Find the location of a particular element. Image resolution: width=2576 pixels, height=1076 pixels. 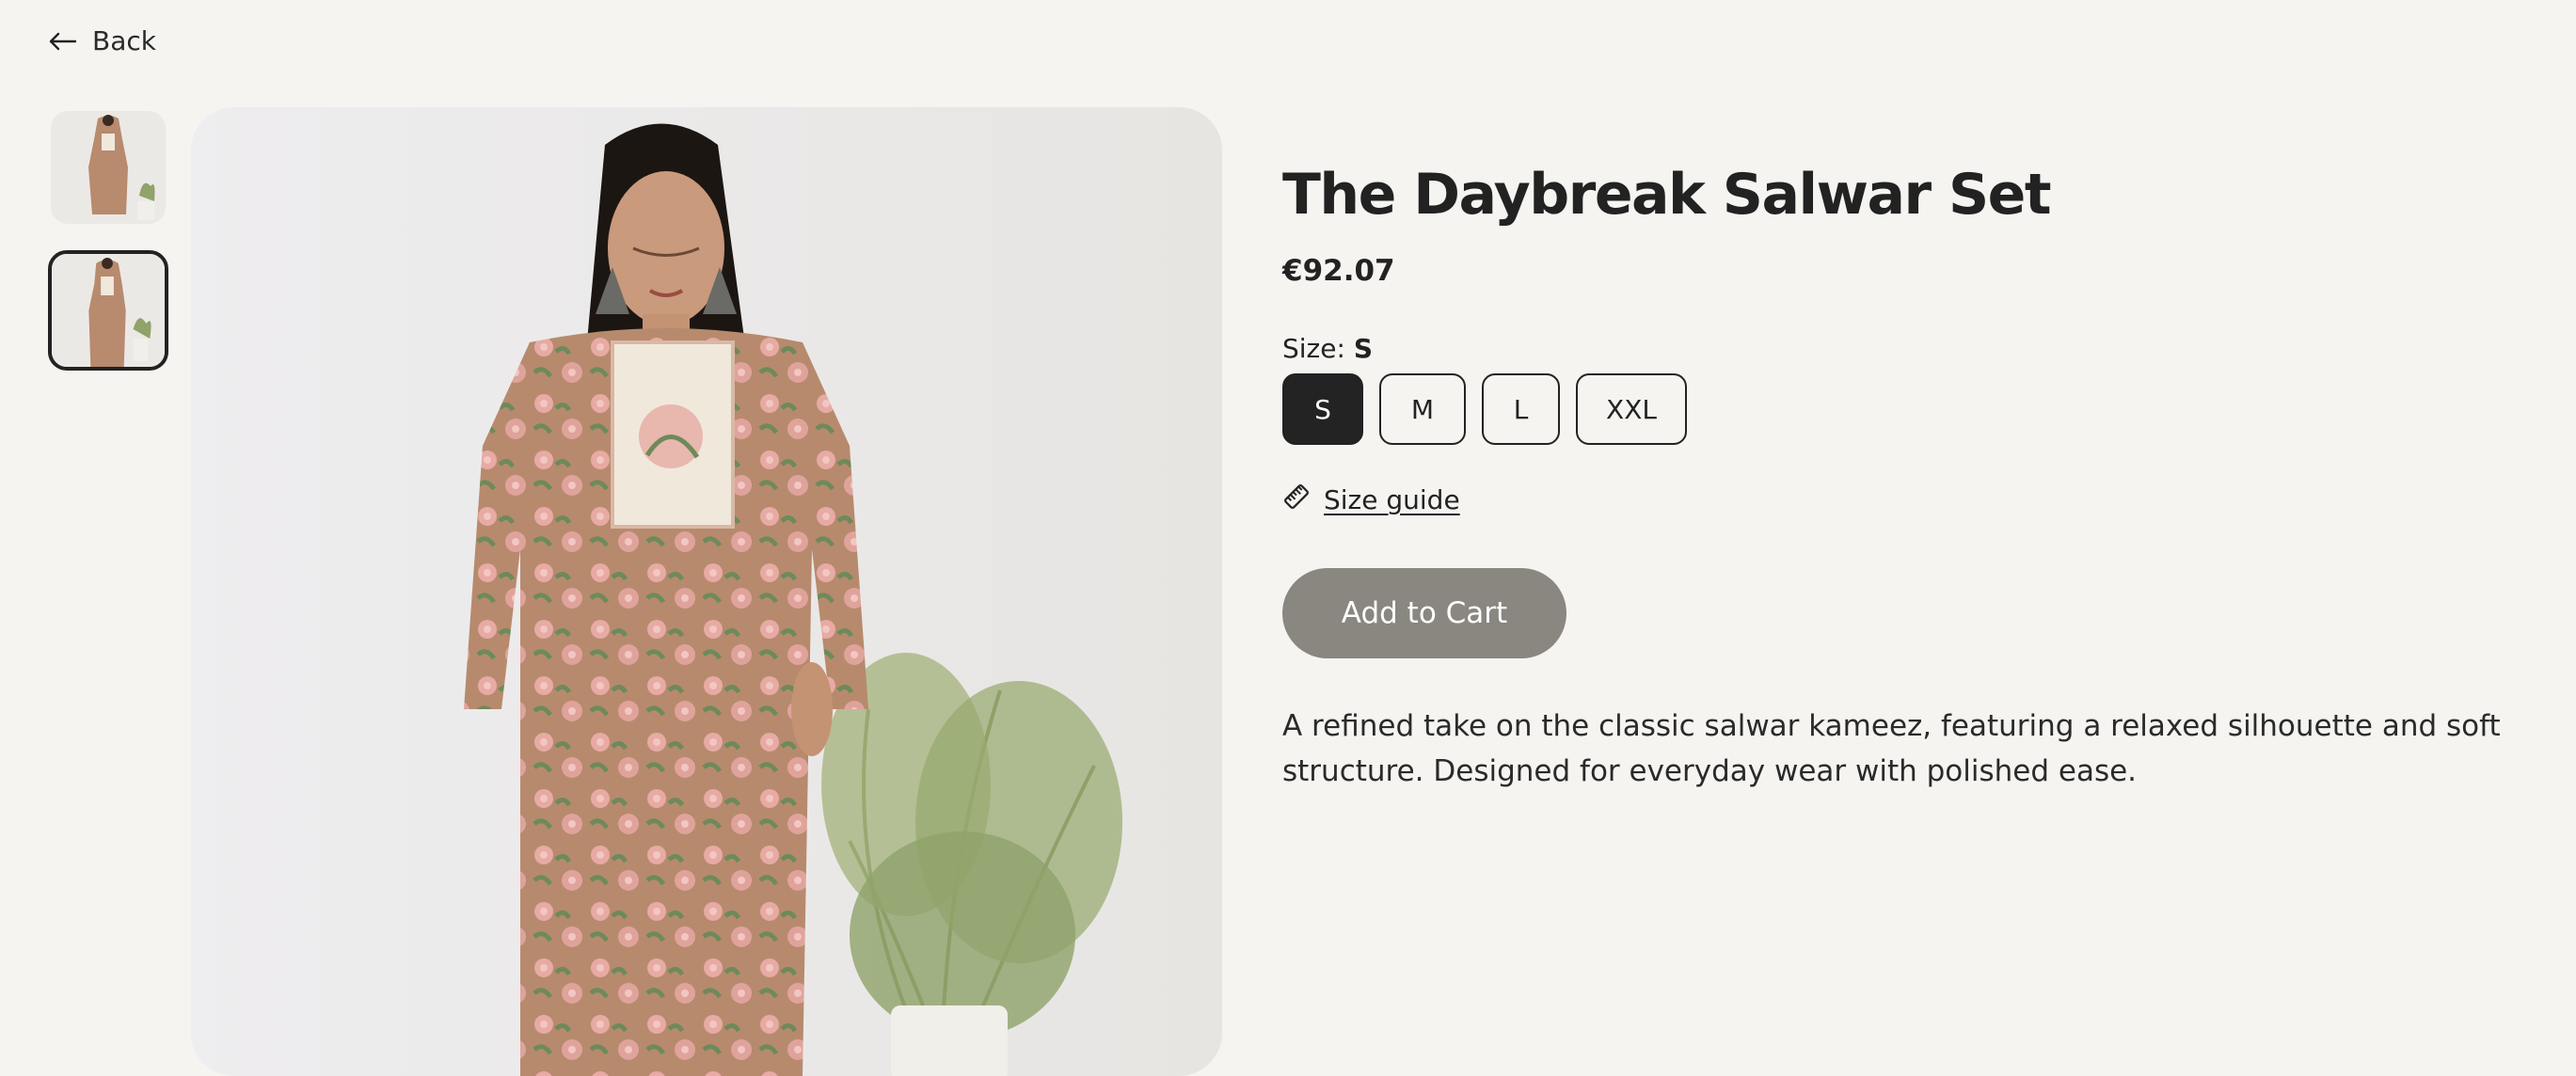

add-to-cart-button: Add to Cart is located at coordinates (1424, 613).